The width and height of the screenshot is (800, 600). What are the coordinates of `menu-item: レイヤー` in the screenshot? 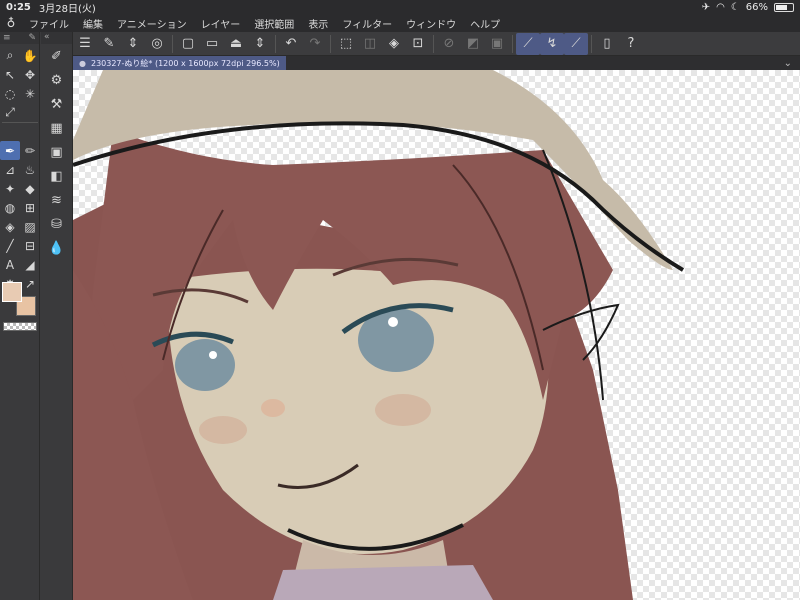 It's located at (221, 23).